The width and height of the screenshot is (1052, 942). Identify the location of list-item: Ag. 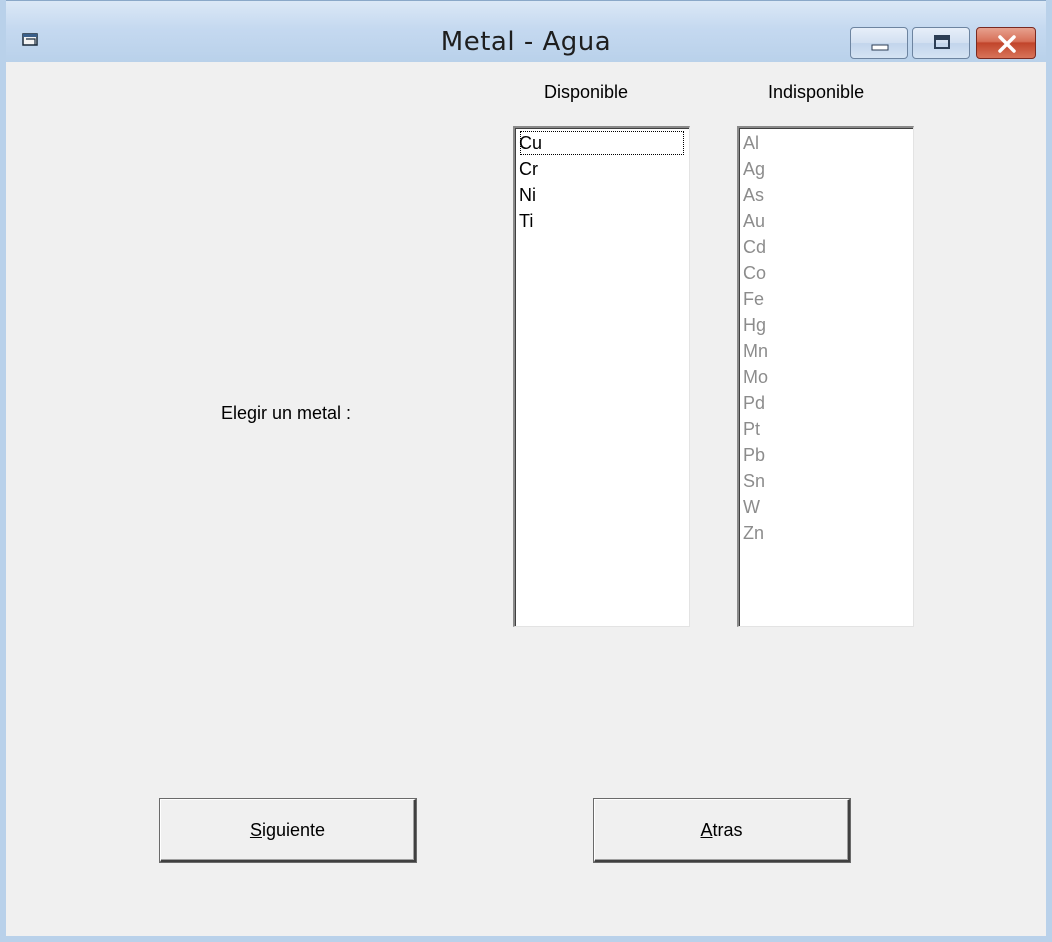
(828, 169).